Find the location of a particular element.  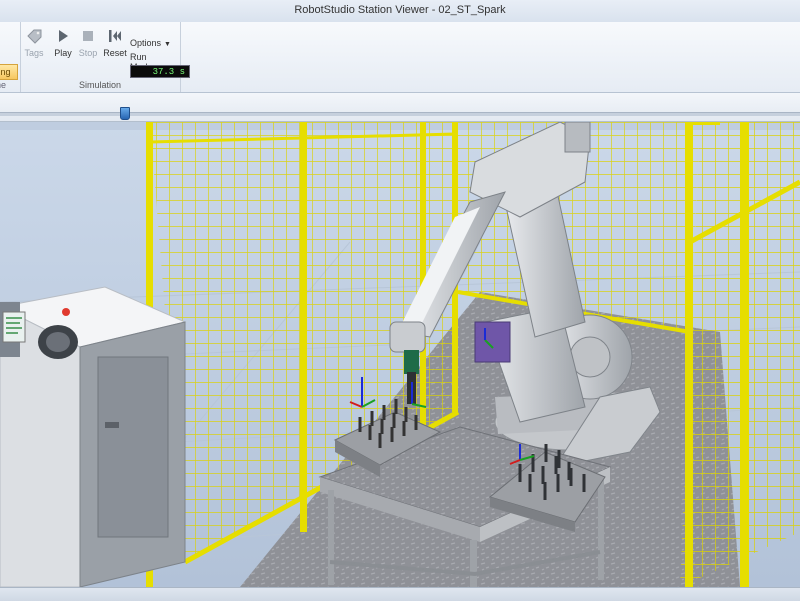

tags-button: Tags is located at coordinates (34, 43).